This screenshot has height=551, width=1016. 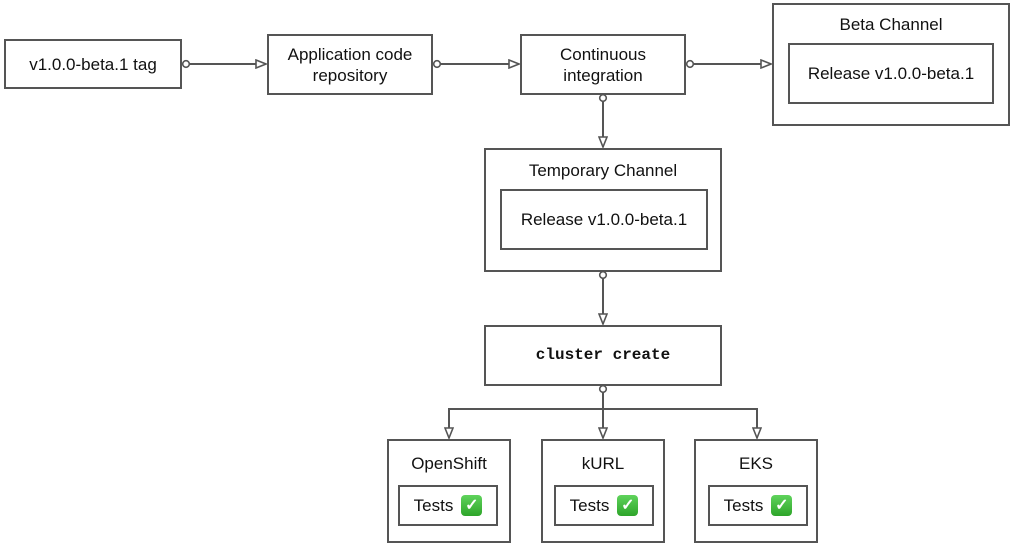 I want to click on temp-release-node: Release v1.0.0-beta.1, so click(x=604, y=219).